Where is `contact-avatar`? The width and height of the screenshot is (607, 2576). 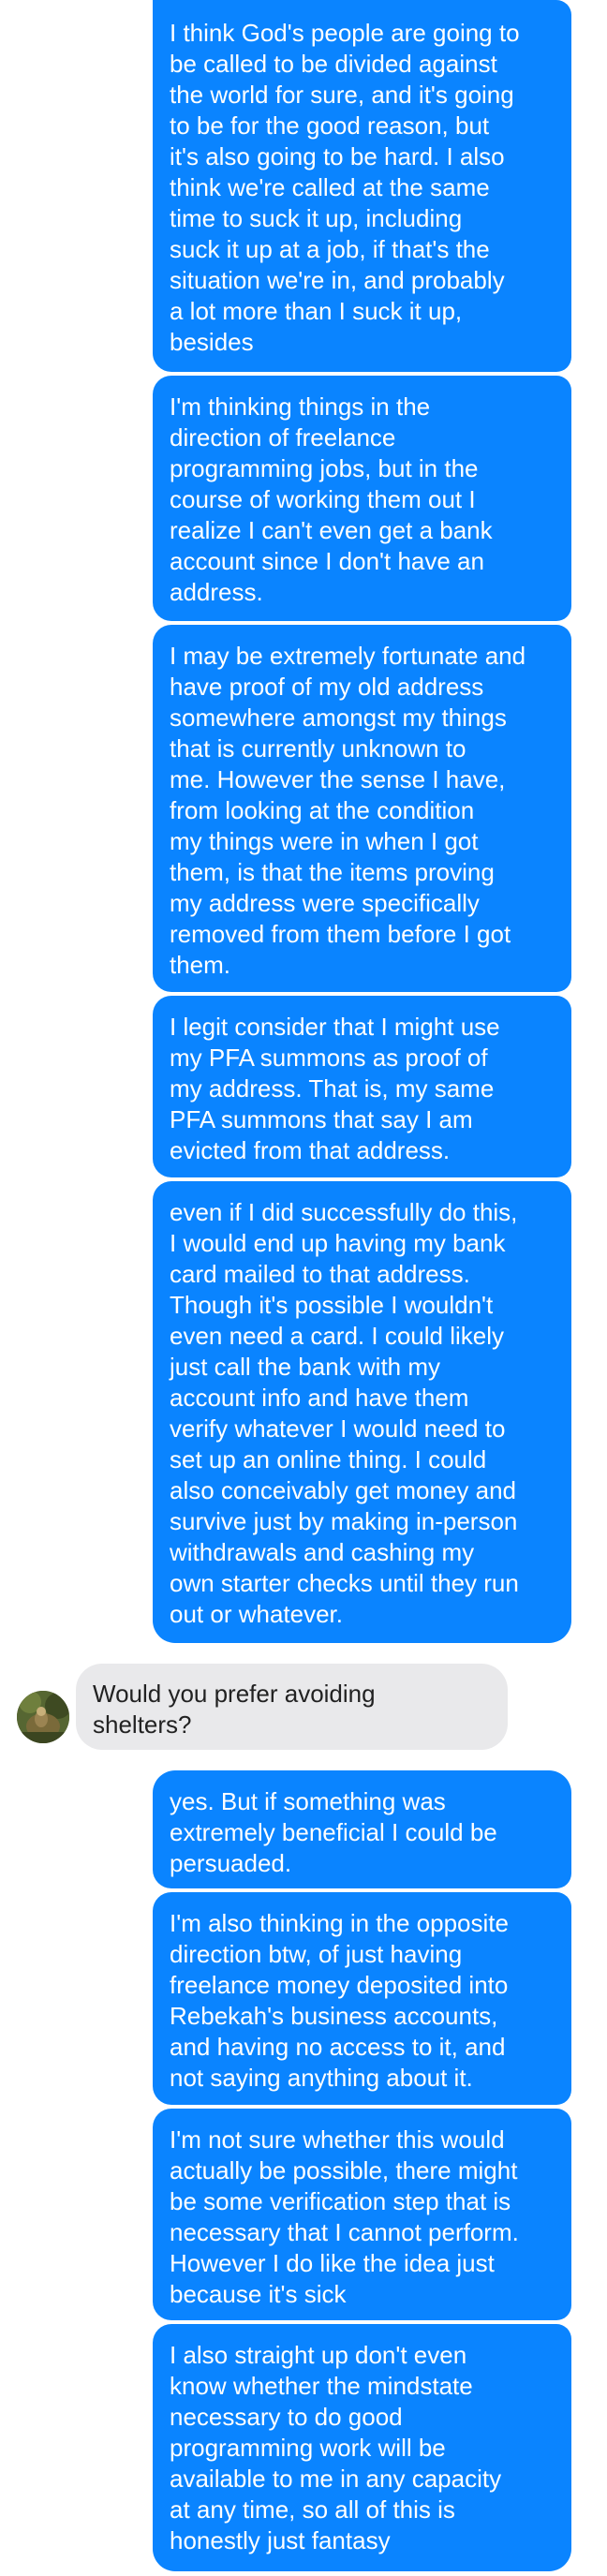 contact-avatar is located at coordinates (43, 1717).